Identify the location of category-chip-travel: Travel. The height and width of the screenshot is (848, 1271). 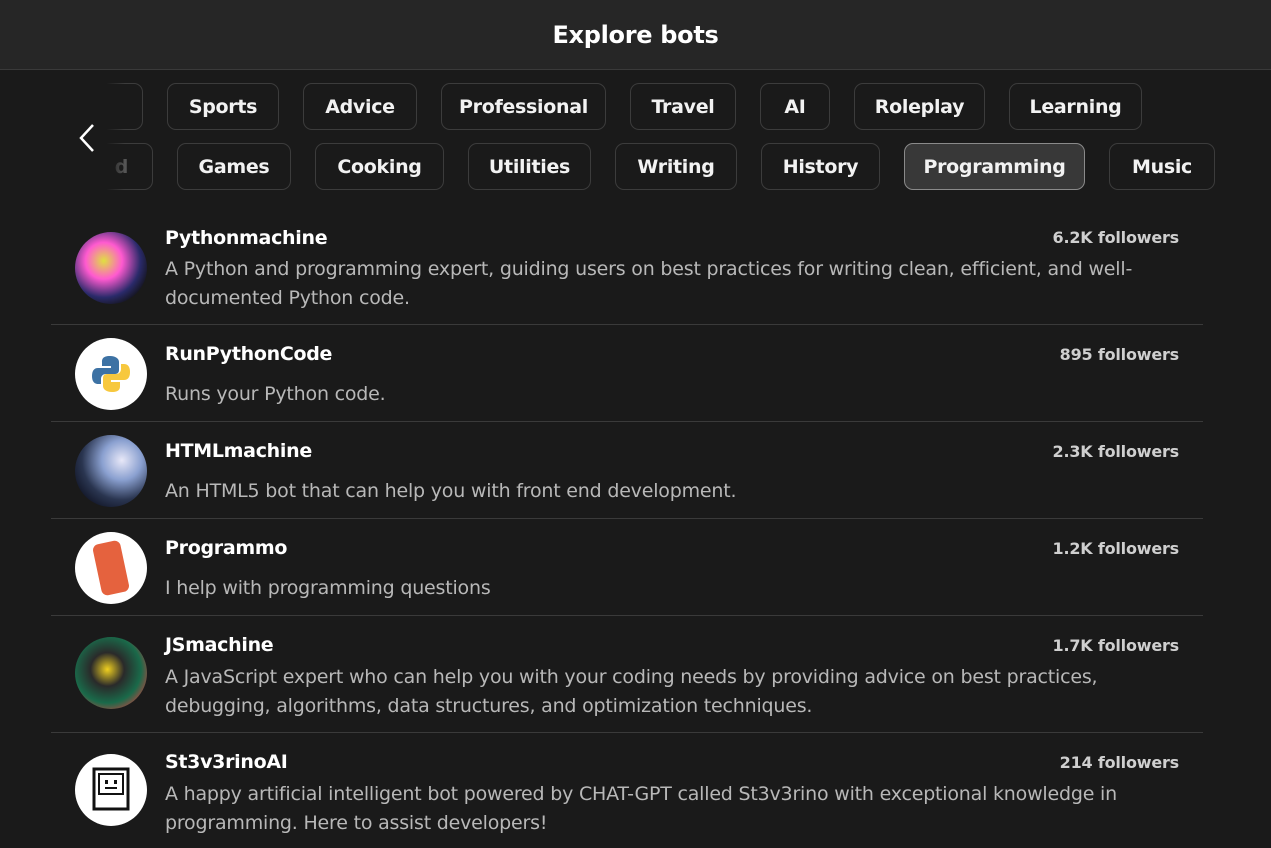
(683, 106).